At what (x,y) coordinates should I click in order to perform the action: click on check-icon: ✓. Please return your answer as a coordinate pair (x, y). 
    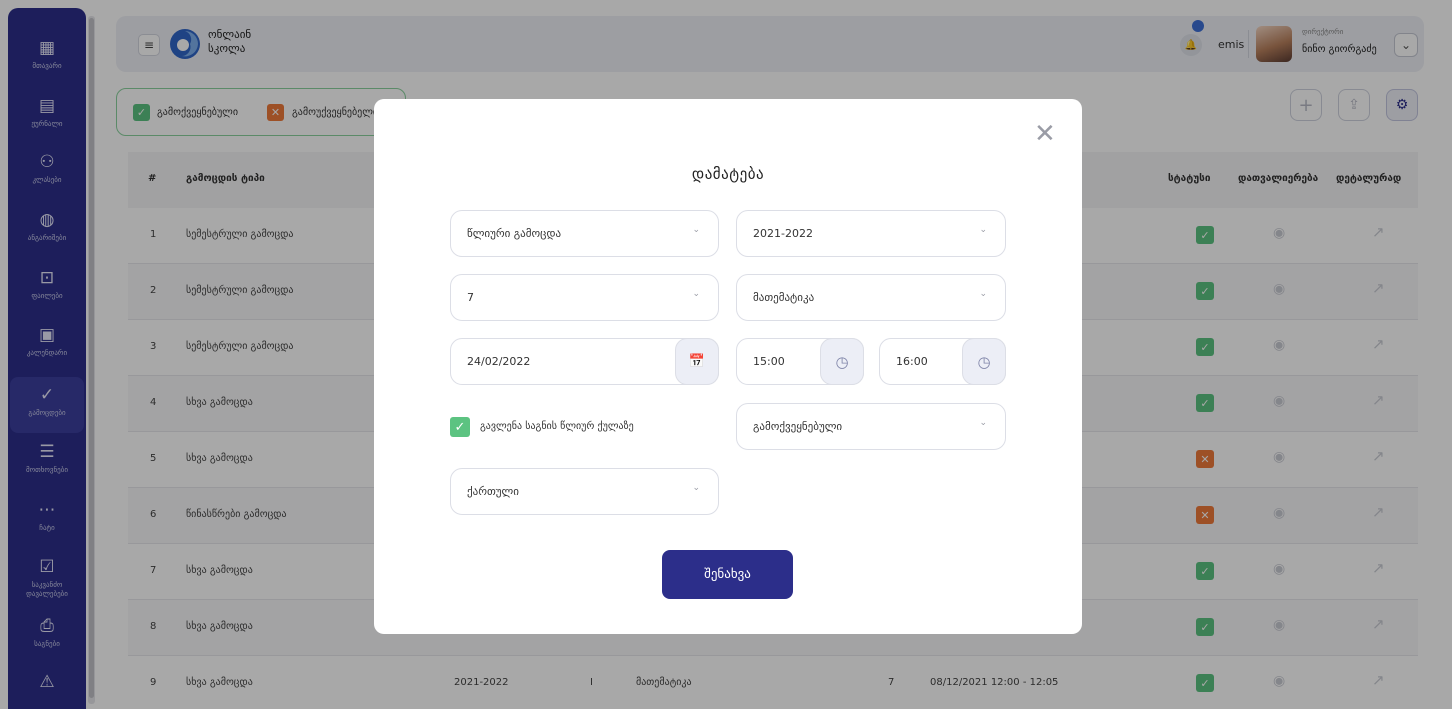
    Looking at the image, I should click on (460, 427).